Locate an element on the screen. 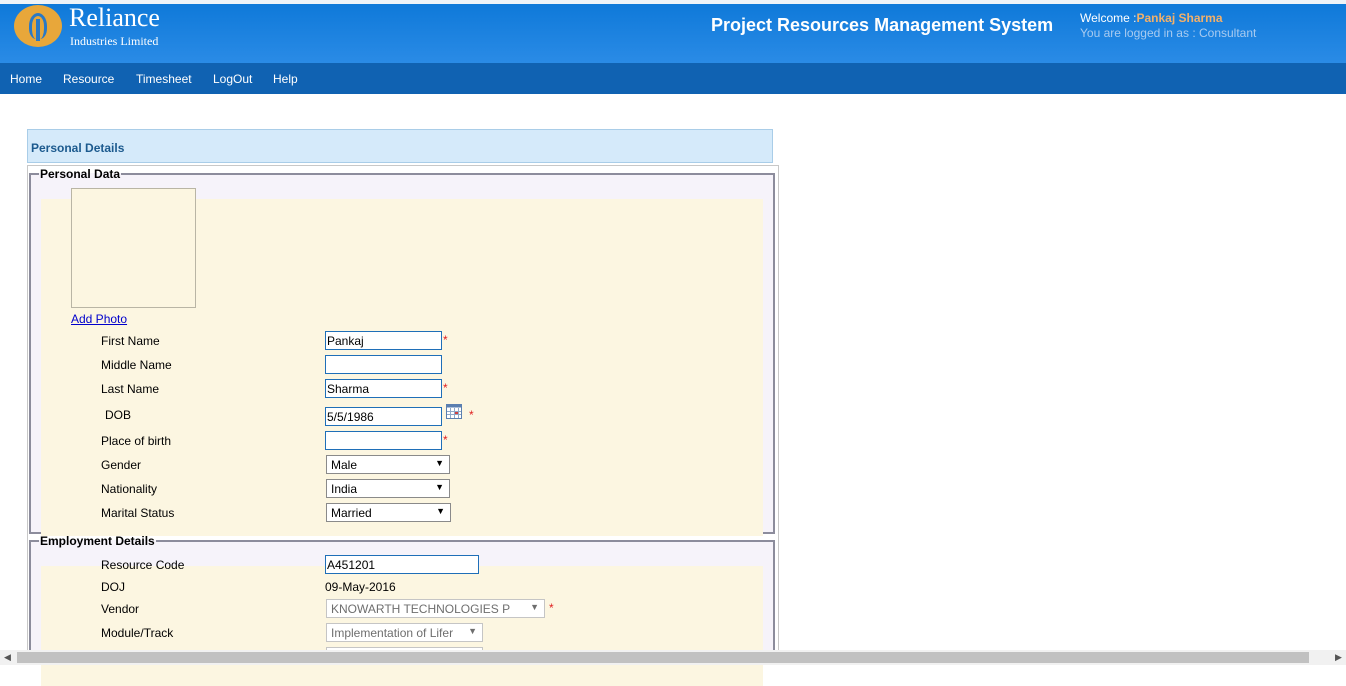 Image resolution: width=1346 pixels, height=686 pixels. main-nav: Home Resource Timesheet LogOut Help is located at coordinates (673, 78).